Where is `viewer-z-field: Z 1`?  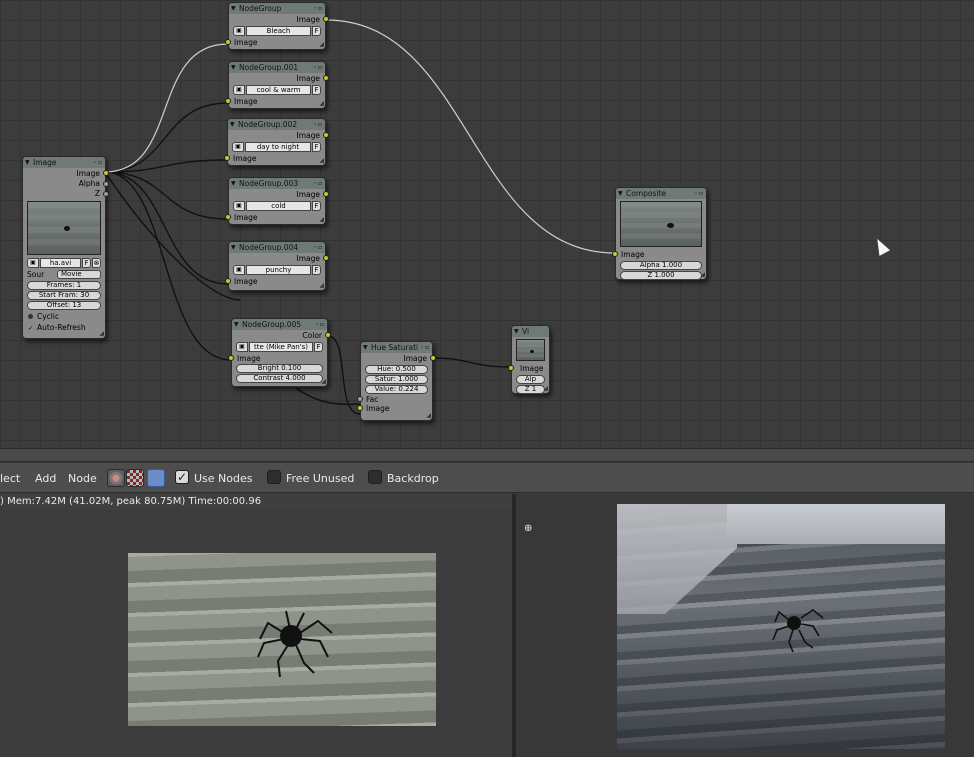 viewer-z-field: Z 1 is located at coordinates (530, 389).